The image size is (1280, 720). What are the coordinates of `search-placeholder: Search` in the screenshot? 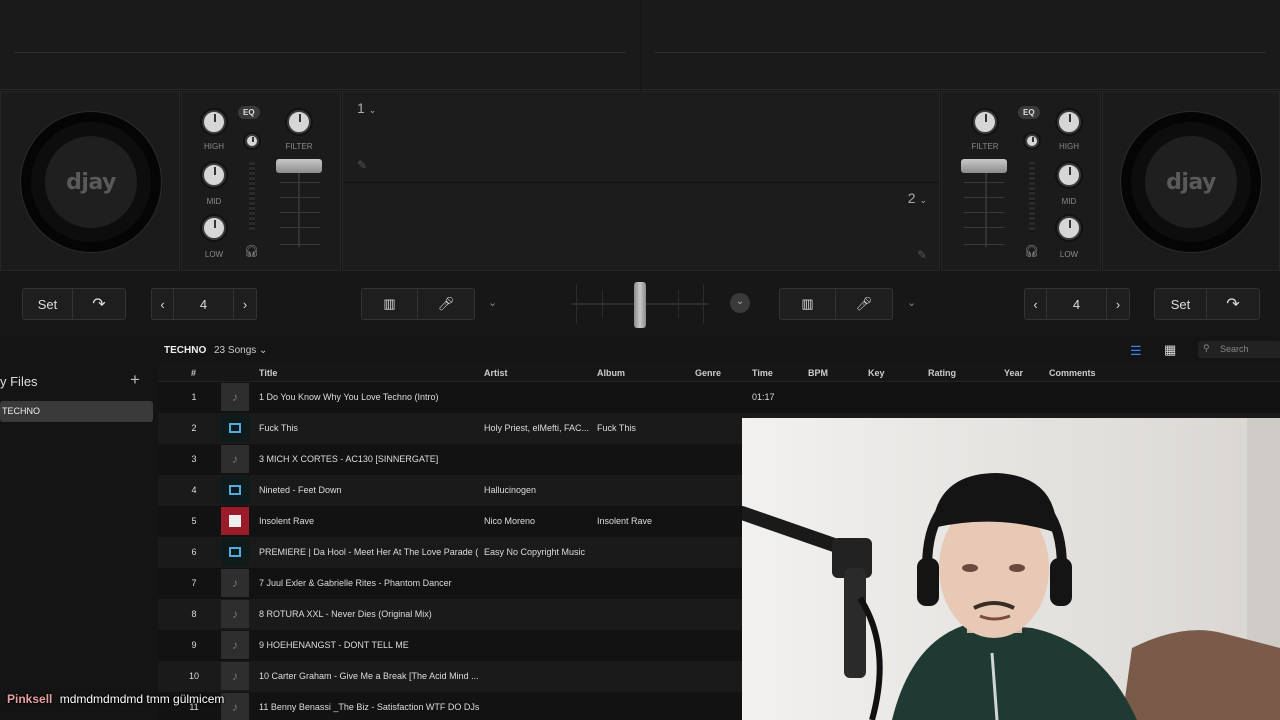 It's located at (1234, 349).